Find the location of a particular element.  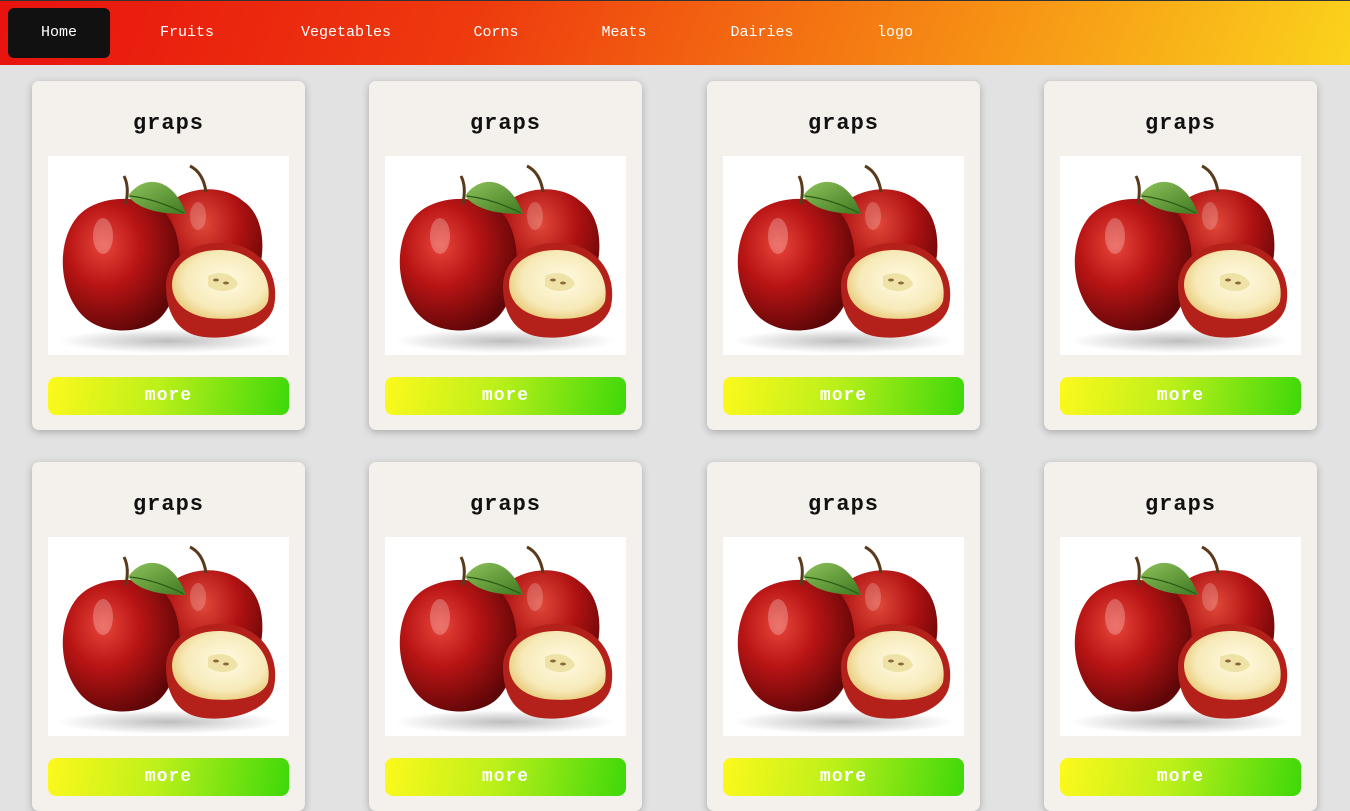

nav-corns: Corns is located at coordinates (496, 33).